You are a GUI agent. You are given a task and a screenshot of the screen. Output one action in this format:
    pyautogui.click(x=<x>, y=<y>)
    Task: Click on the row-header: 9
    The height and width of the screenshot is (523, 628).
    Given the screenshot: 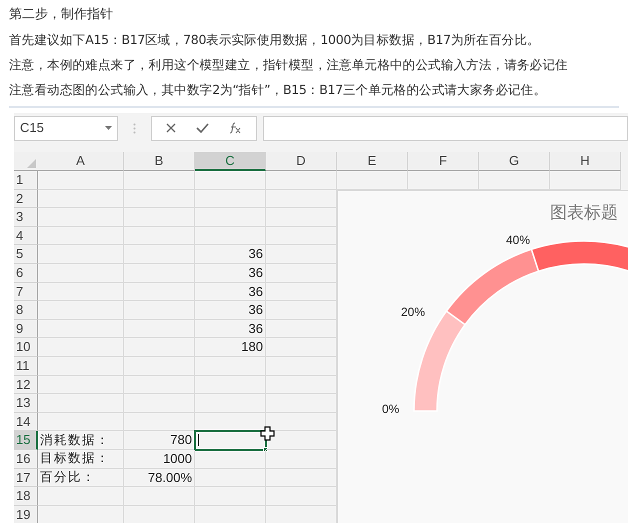 What is the action you would take?
    pyautogui.click(x=26, y=329)
    